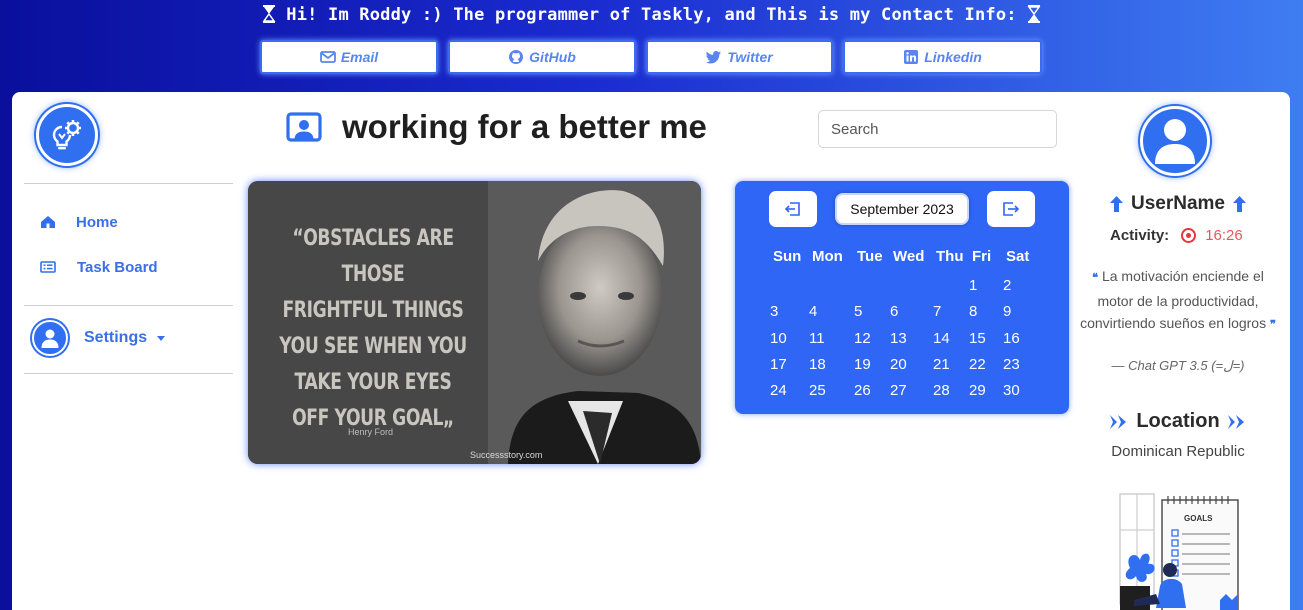 This screenshot has height=610, width=1303. I want to click on sidebar-item-task-board: Task Board, so click(99, 267).